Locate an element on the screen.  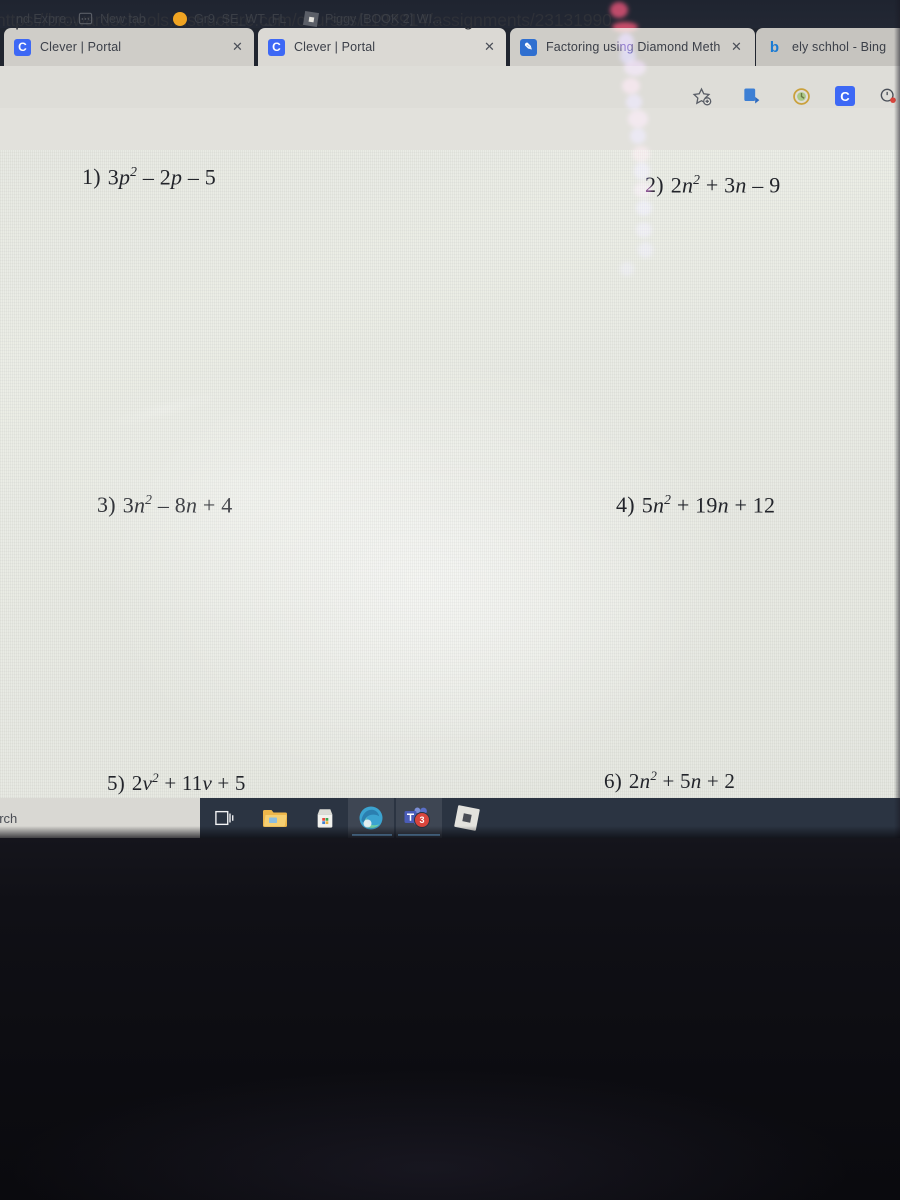
tab-ely-schhol-bing: b ely schhol - Bing is located at coordinates (828, 47).